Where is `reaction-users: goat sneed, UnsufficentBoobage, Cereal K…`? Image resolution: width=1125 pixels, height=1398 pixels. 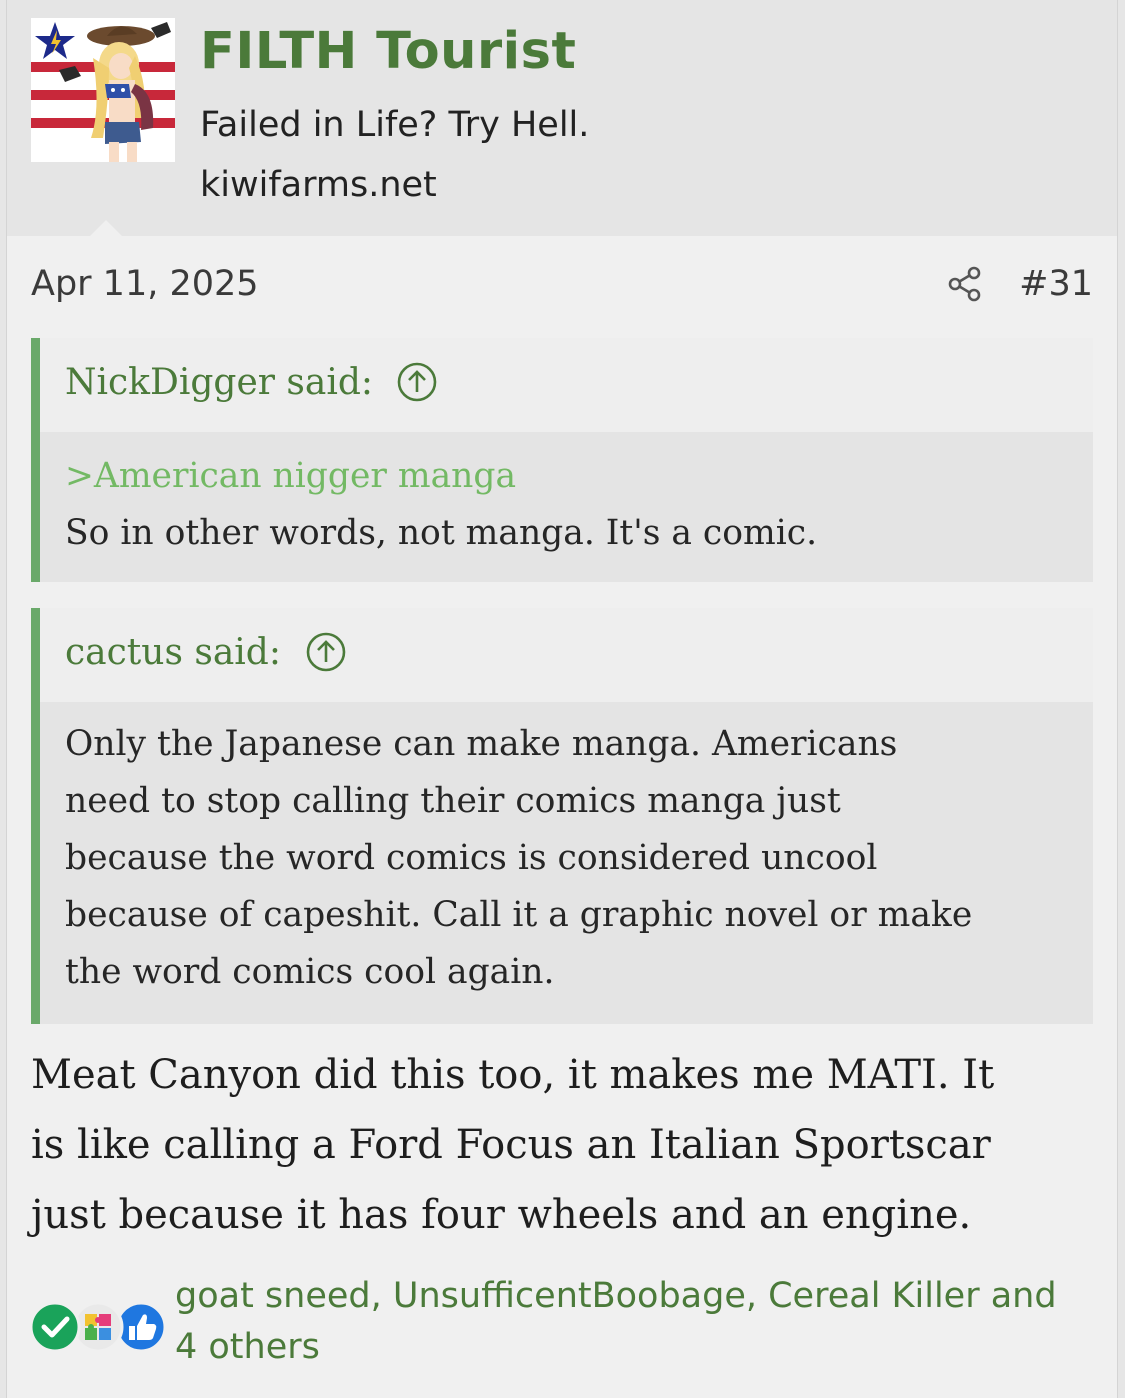
reaction-users: goat sneed, UnsufficentBoobage, Cereal K… is located at coordinates (616, 1296).